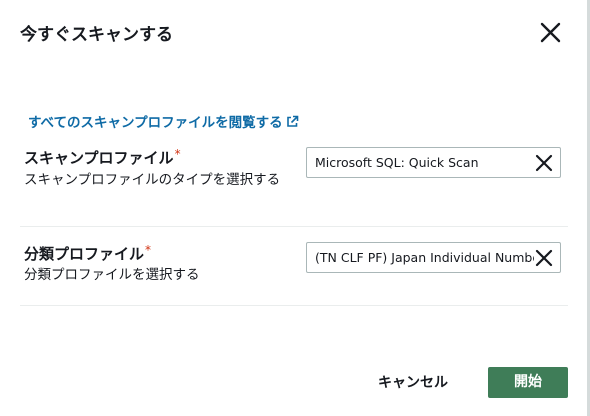 The image size is (590, 416). What do you see at coordinates (99, 158) in the screenshot?
I see `scan-profile-label-text: スキャンプロファイル` at bounding box center [99, 158].